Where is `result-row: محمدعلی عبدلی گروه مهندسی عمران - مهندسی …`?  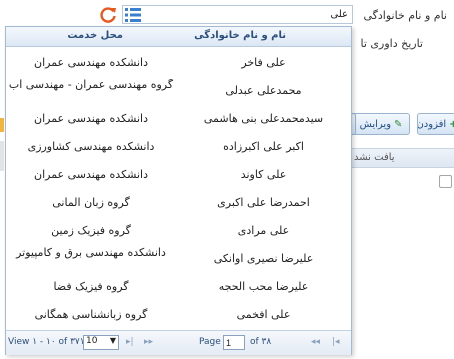
result-row: محمدعلی عبدلی گروه مهندسی عمران - مهندسی … is located at coordinates (178, 91).